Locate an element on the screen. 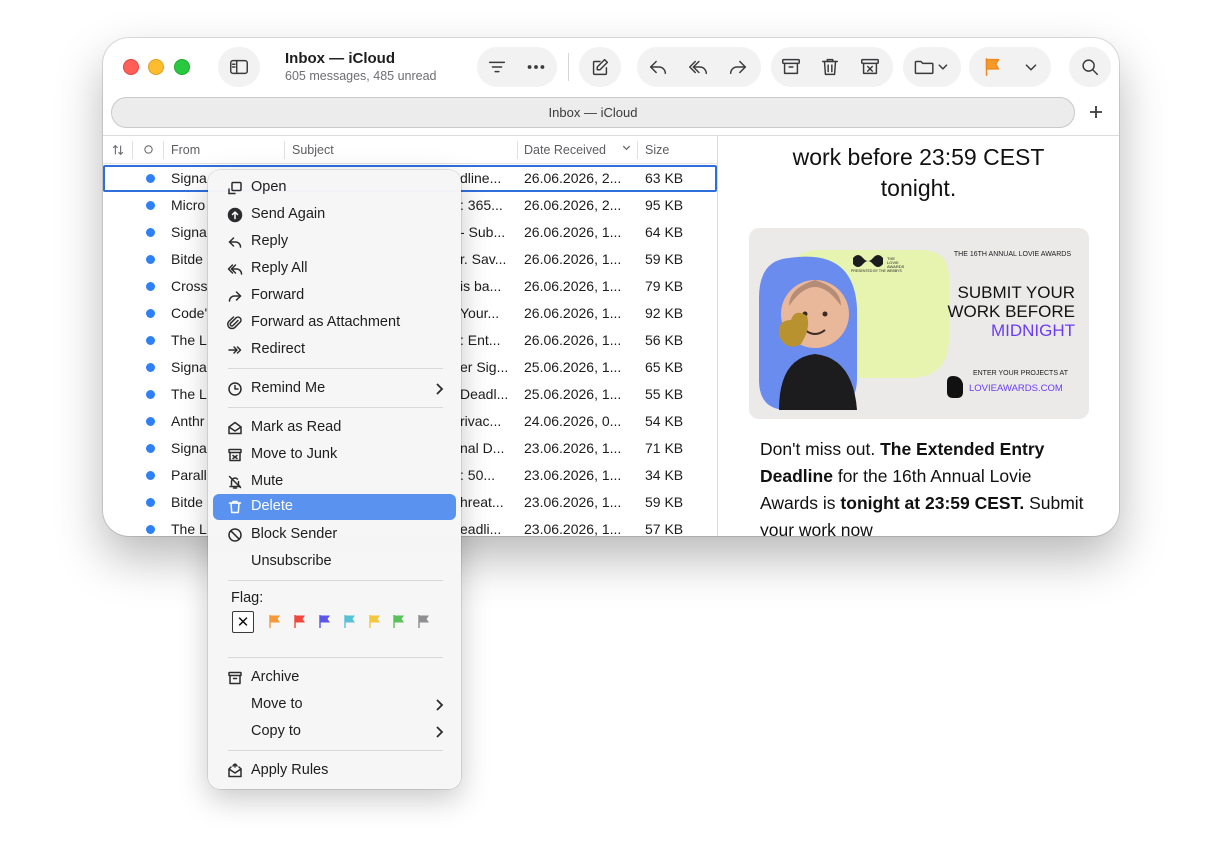 This screenshot has height=842, width=1216. row-from: The L is located at coordinates (189, 528).